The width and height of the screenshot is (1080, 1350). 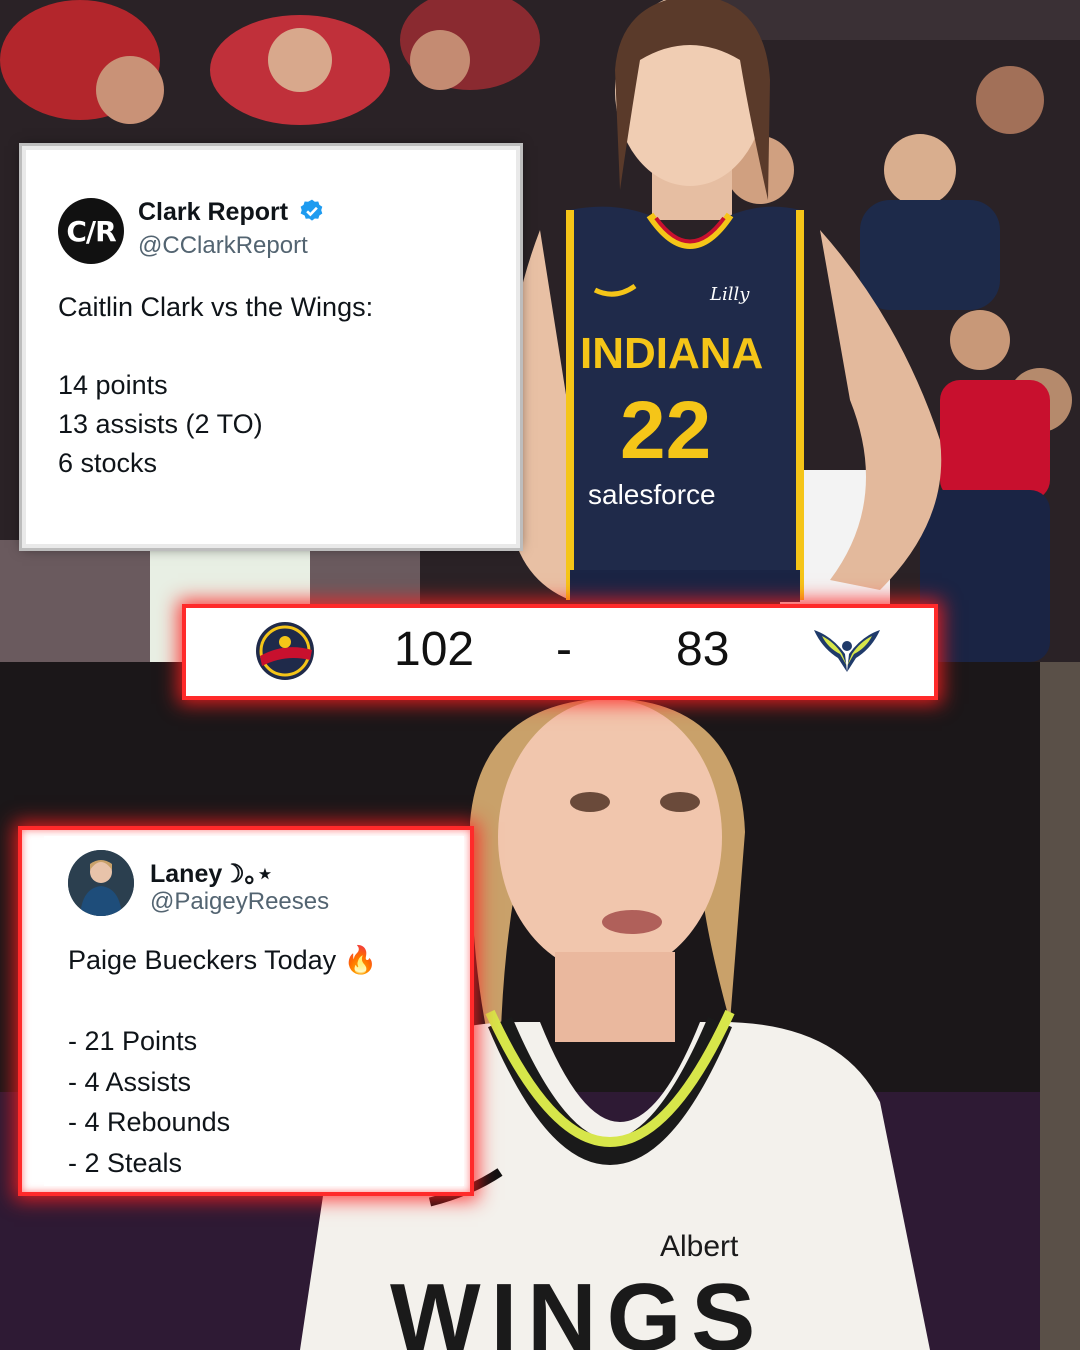 I want to click on tweet-author-handle: @PaigeyReeses, so click(x=239, y=902).